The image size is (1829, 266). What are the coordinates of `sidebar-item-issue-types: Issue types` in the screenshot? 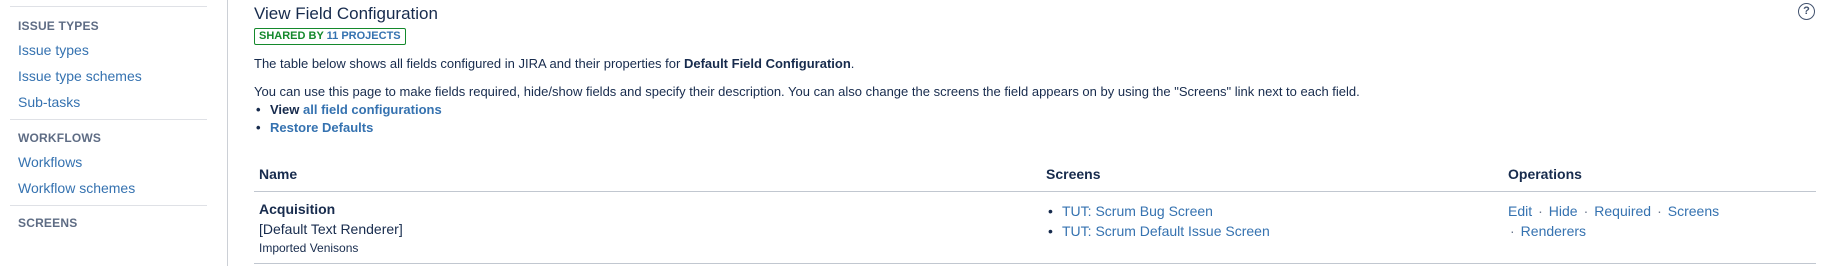 It's located at (53, 50).